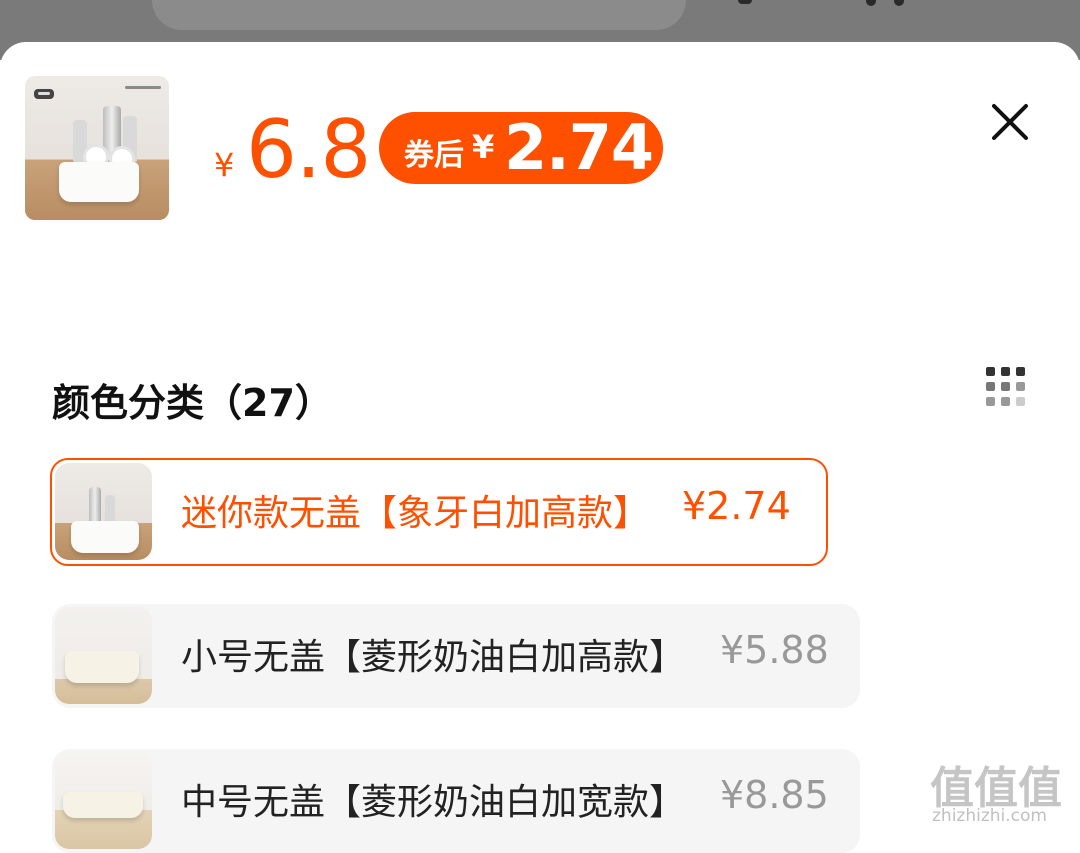 The height and width of the screenshot is (853, 1080). I want to click on sku-option: 迷你款无盖【象牙白加高款】 ¥2.74, so click(439, 512).